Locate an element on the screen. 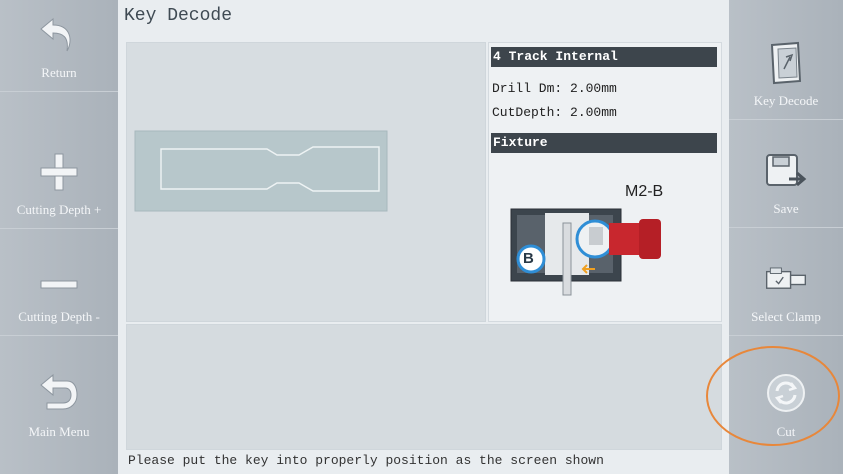  cut-label: Cut is located at coordinates (786, 431).